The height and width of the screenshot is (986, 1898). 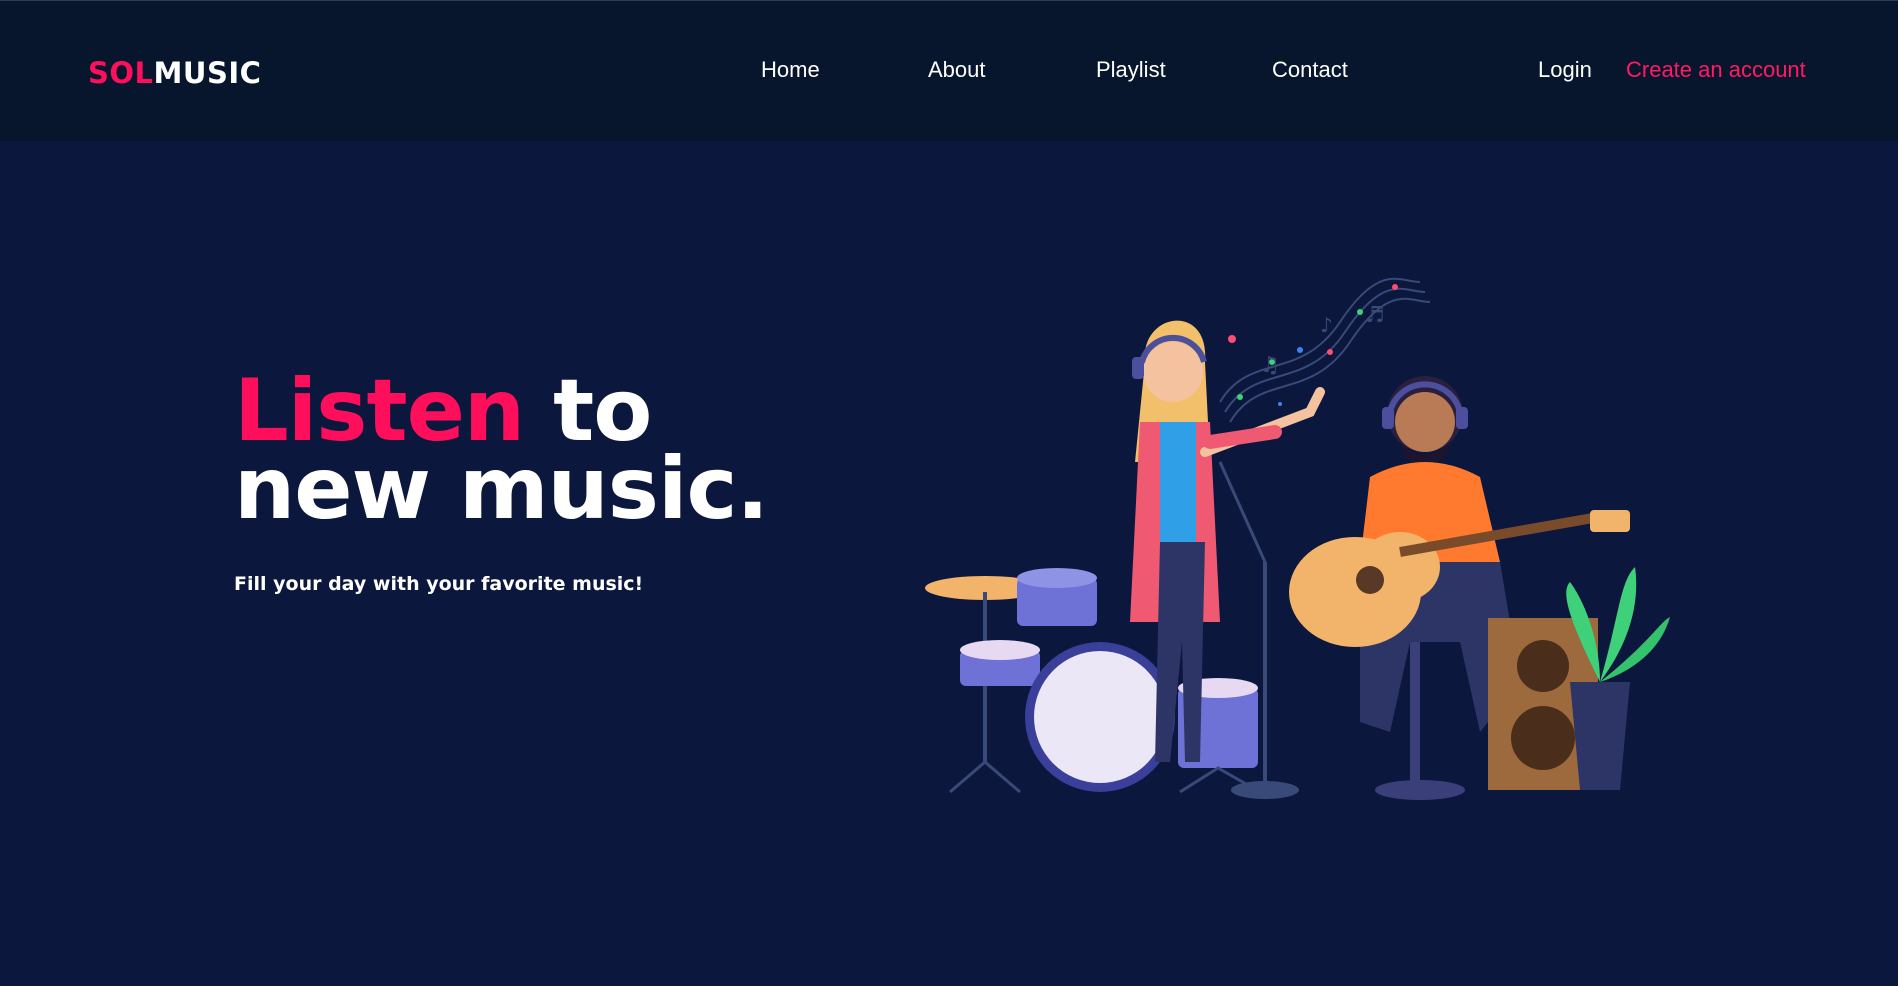 I want to click on logo: SOLMUSIC, so click(x=174, y=73).